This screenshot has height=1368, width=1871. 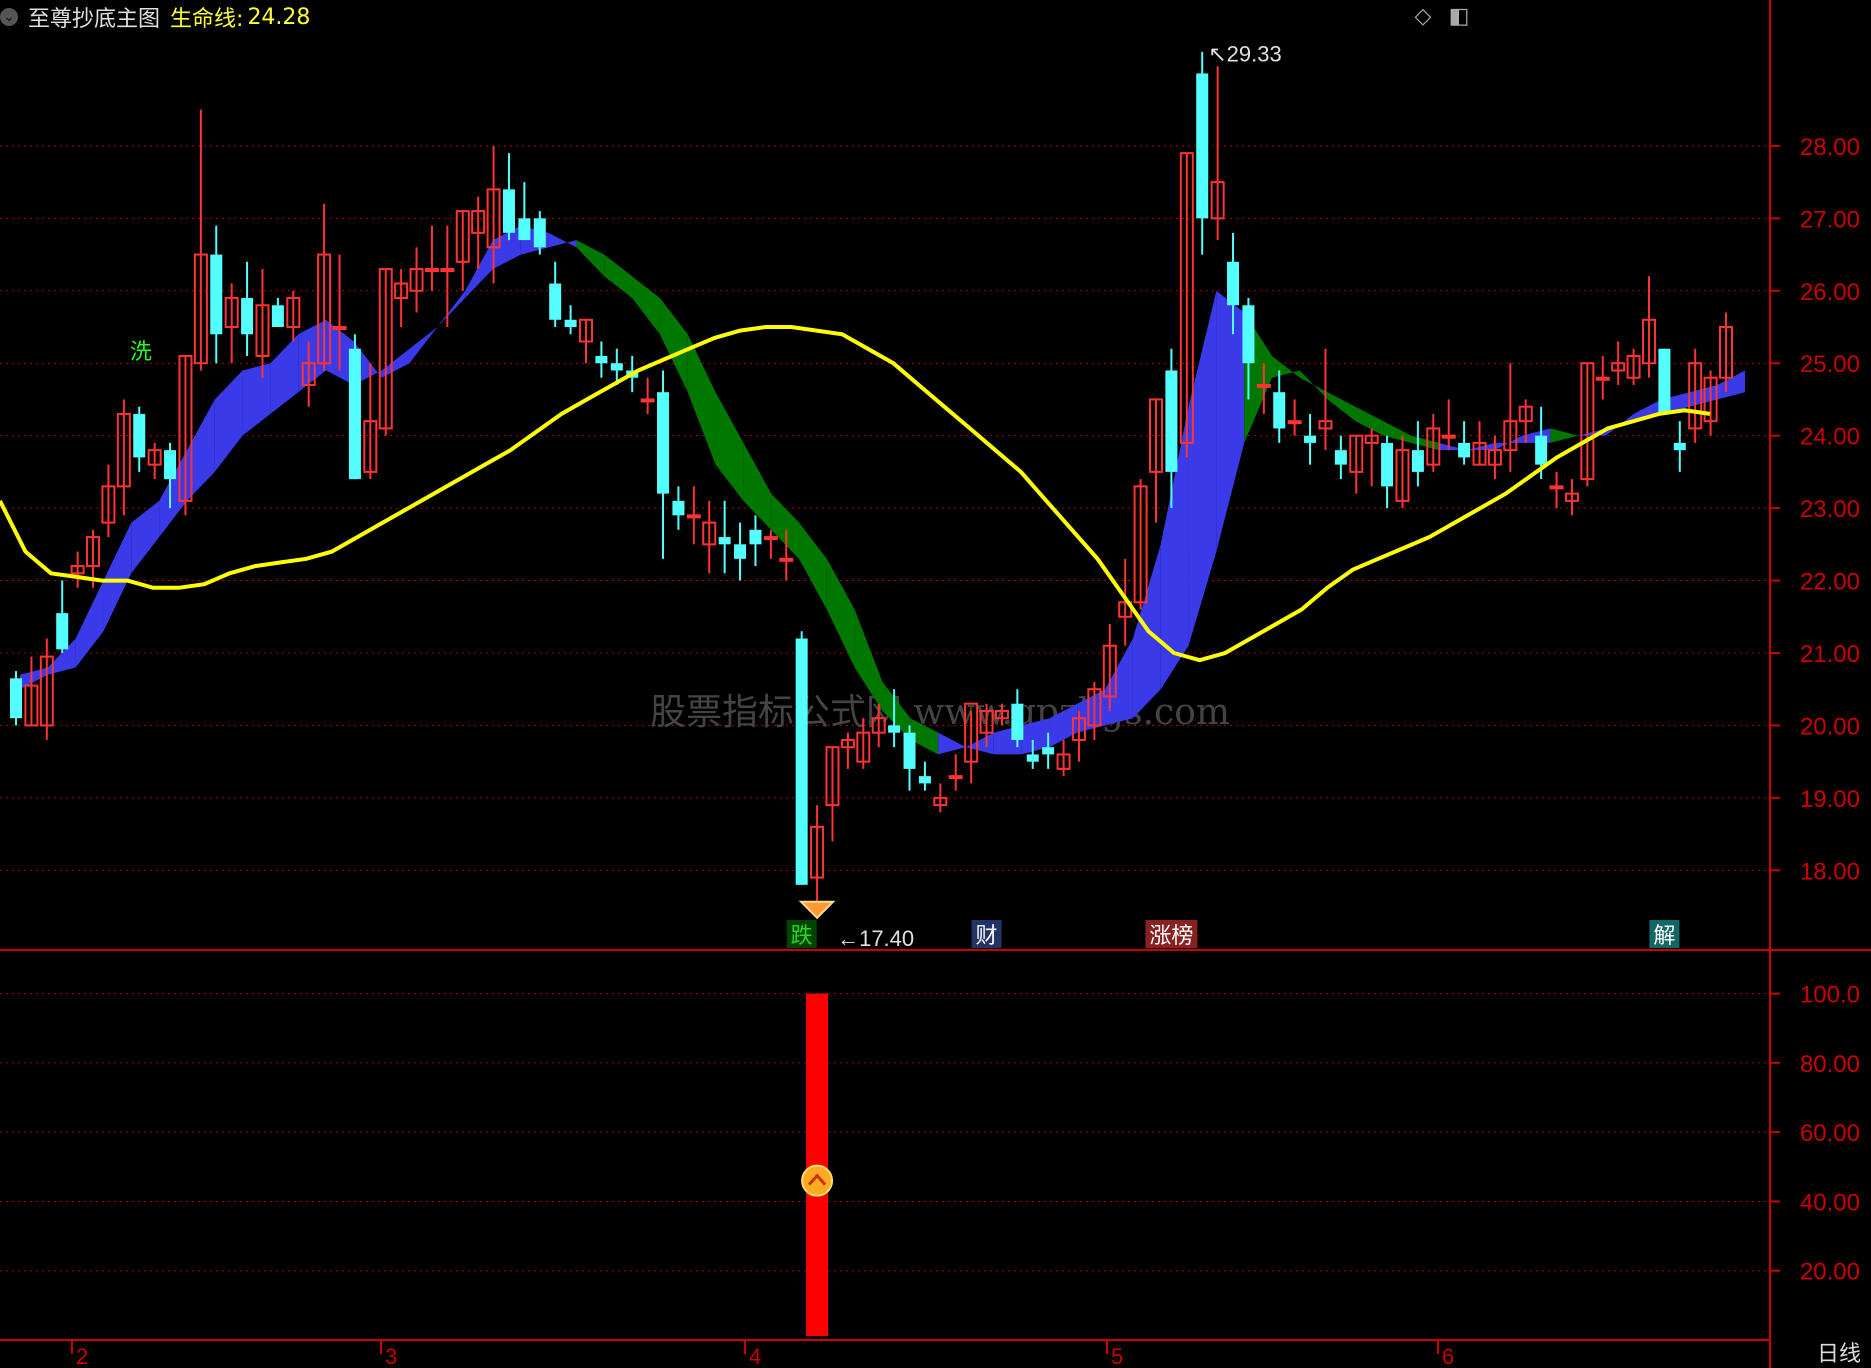 What do you see at coordinates (1830, 509) in the screenshot?
I see `y-tick-label: 23.00` at bounding box center [1830, 509].